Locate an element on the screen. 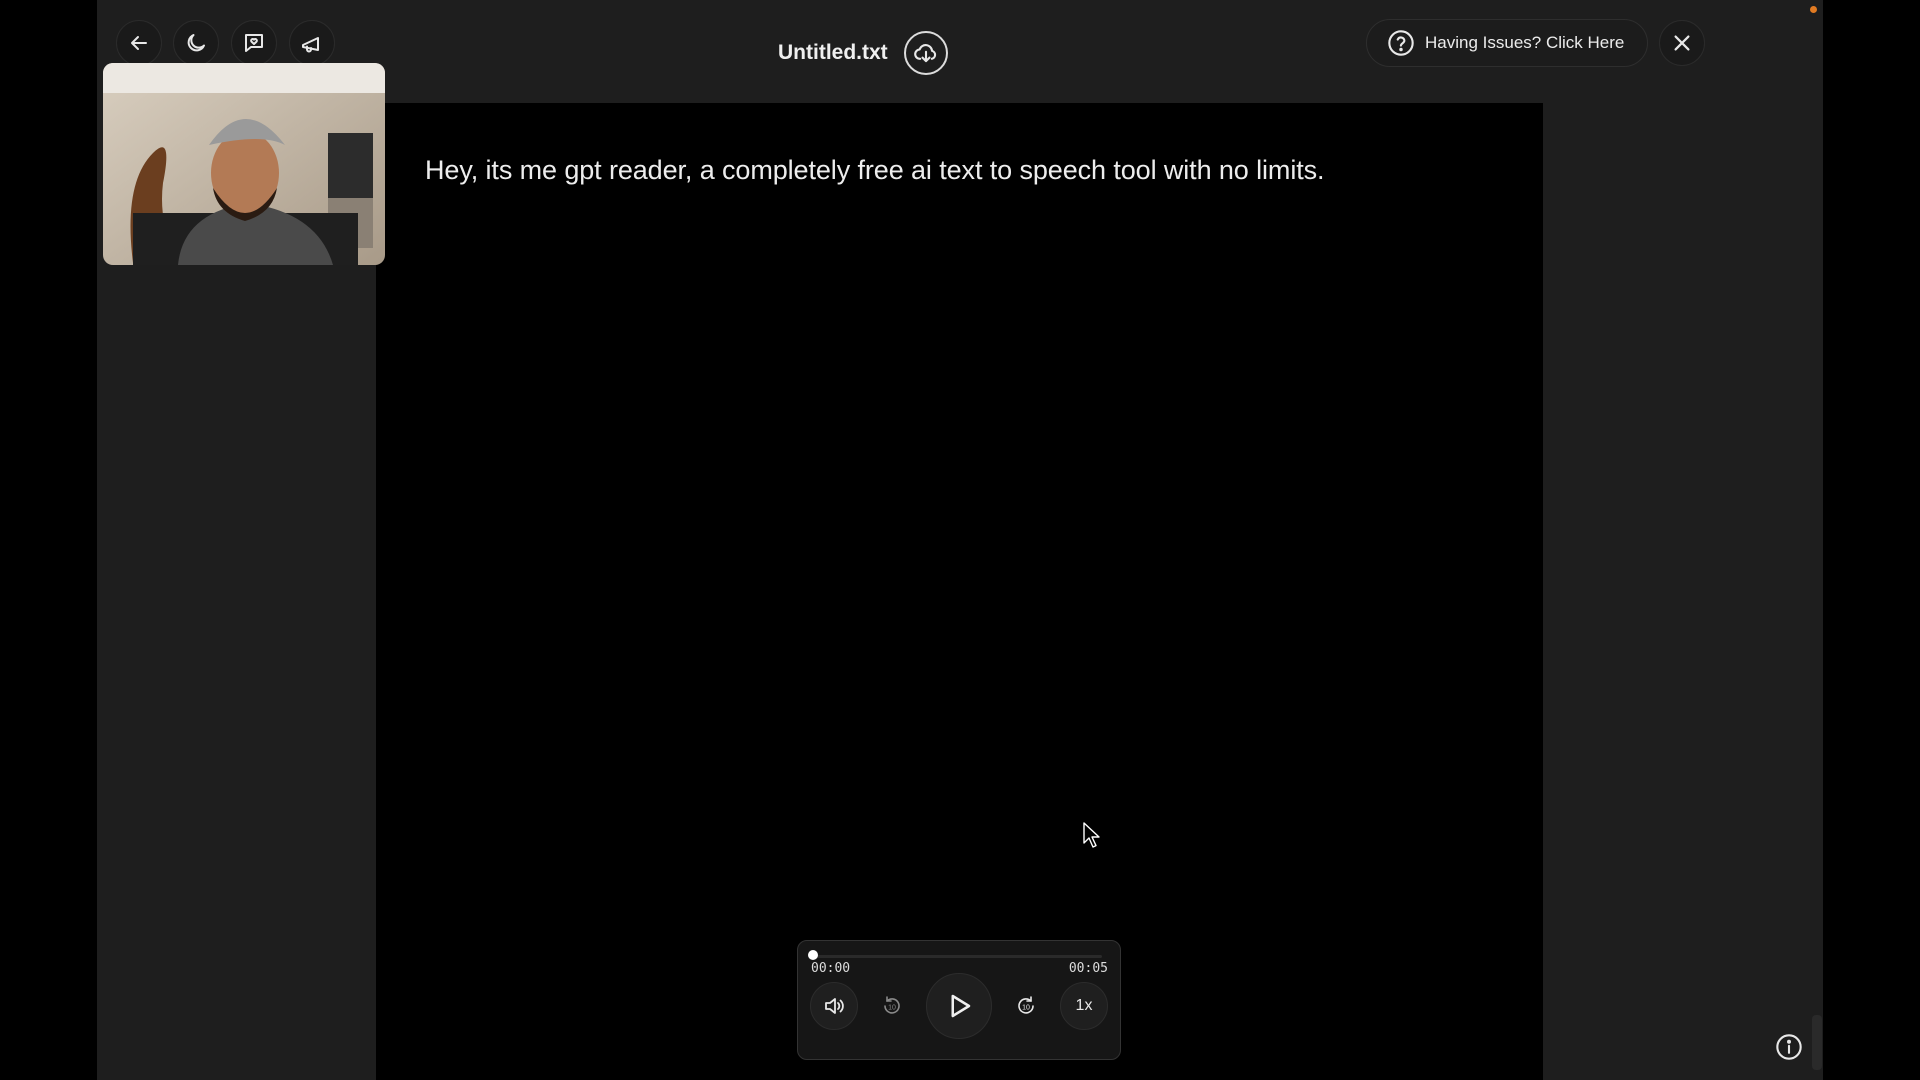 Image resolution: width=1920 pixels, height=1080 pixels. volume-button is located at coordinates (834, 1006).